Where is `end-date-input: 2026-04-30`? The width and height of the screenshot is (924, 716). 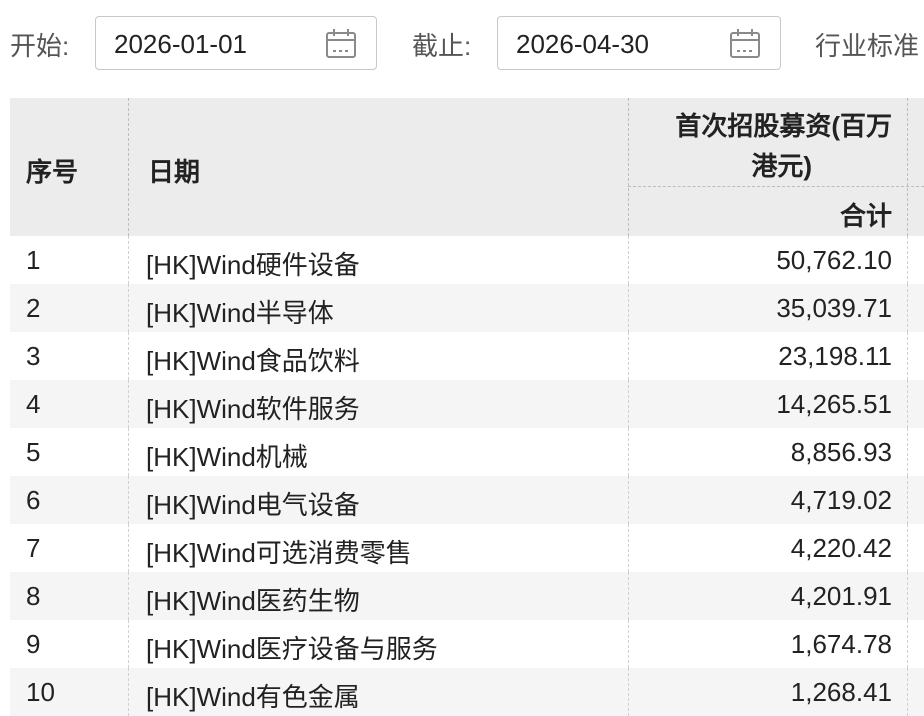
end-date-input: 2026-04-30 is located at coordinates (639, 43).